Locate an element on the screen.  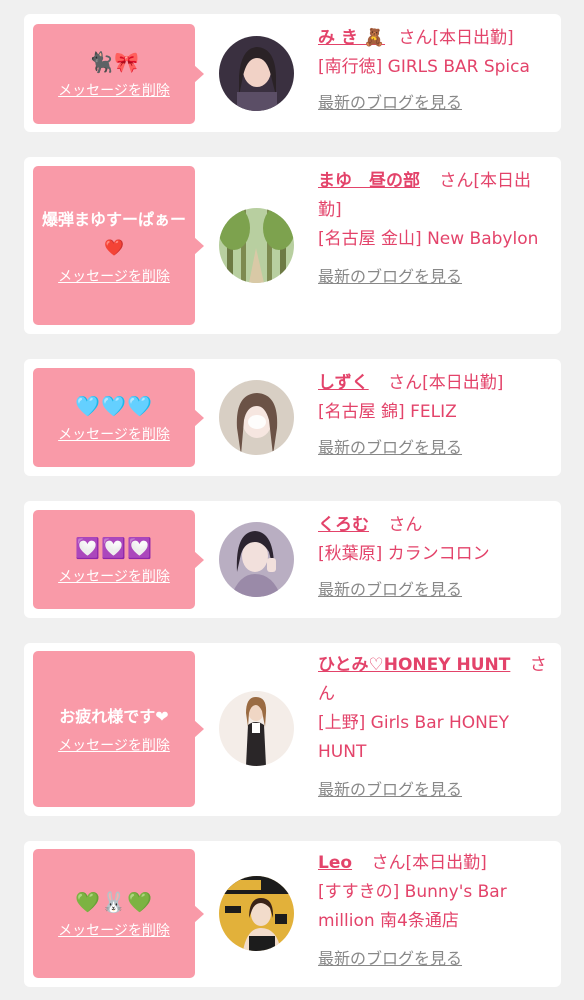
cast-info: くろむ さん [秋葉原] カランコロン 最新のブログを見る is located at coordinates (436, 558).